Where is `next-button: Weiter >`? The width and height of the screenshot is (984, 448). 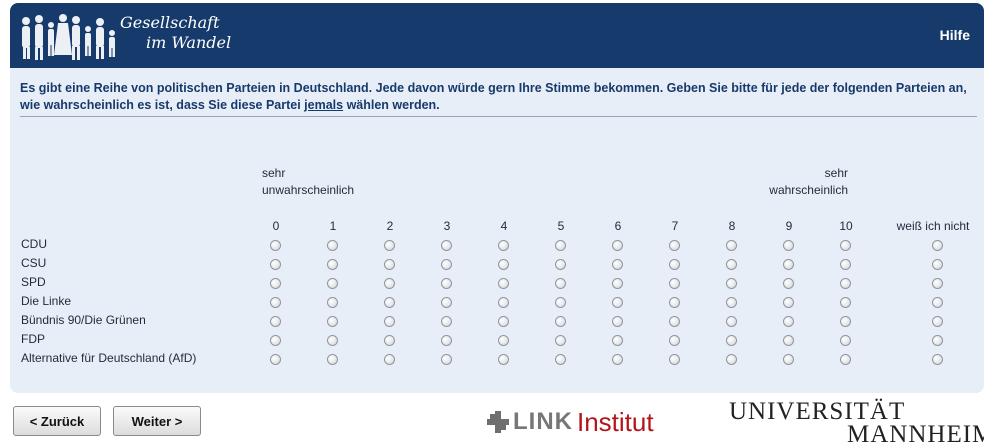
next-button: Weiter > is located at coordinates (157, 421).